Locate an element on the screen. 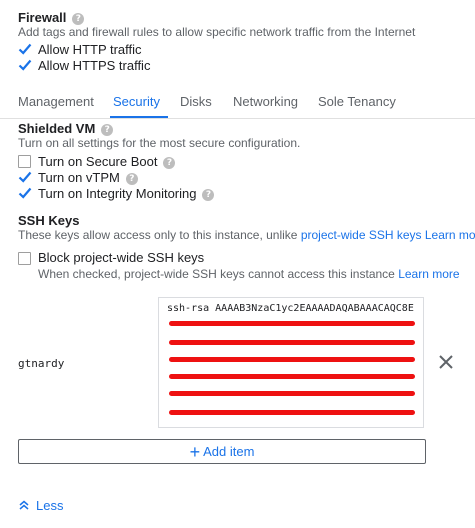 The width and height of the screenshot is (475, 528). secure-boot-option: Turn on Secure Boot? is located at coordinates (107, 161).